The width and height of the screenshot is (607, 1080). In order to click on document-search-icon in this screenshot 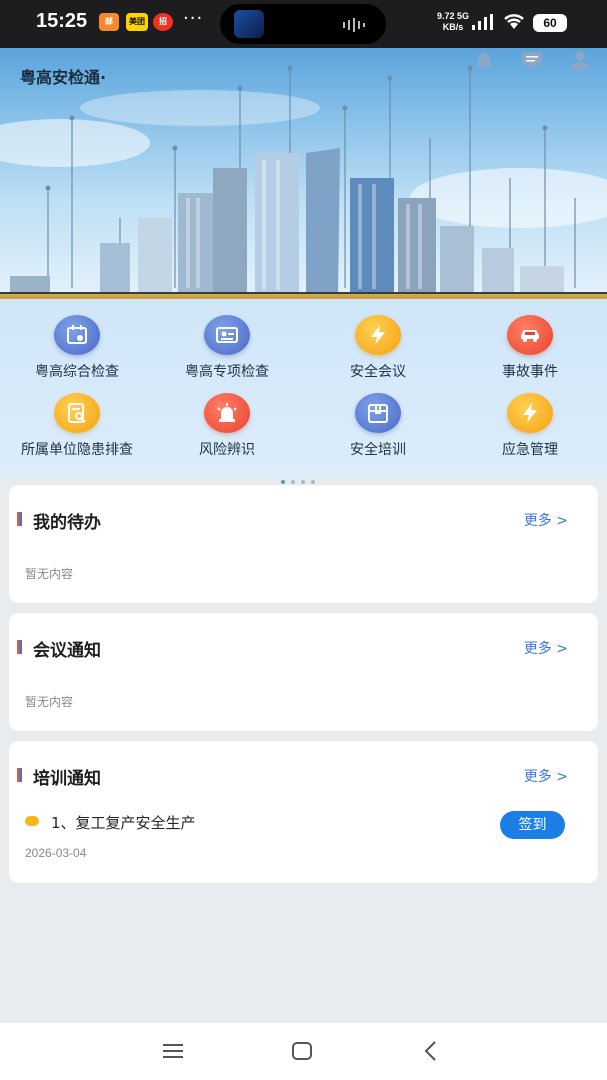, I will do `click(77, 413)`.